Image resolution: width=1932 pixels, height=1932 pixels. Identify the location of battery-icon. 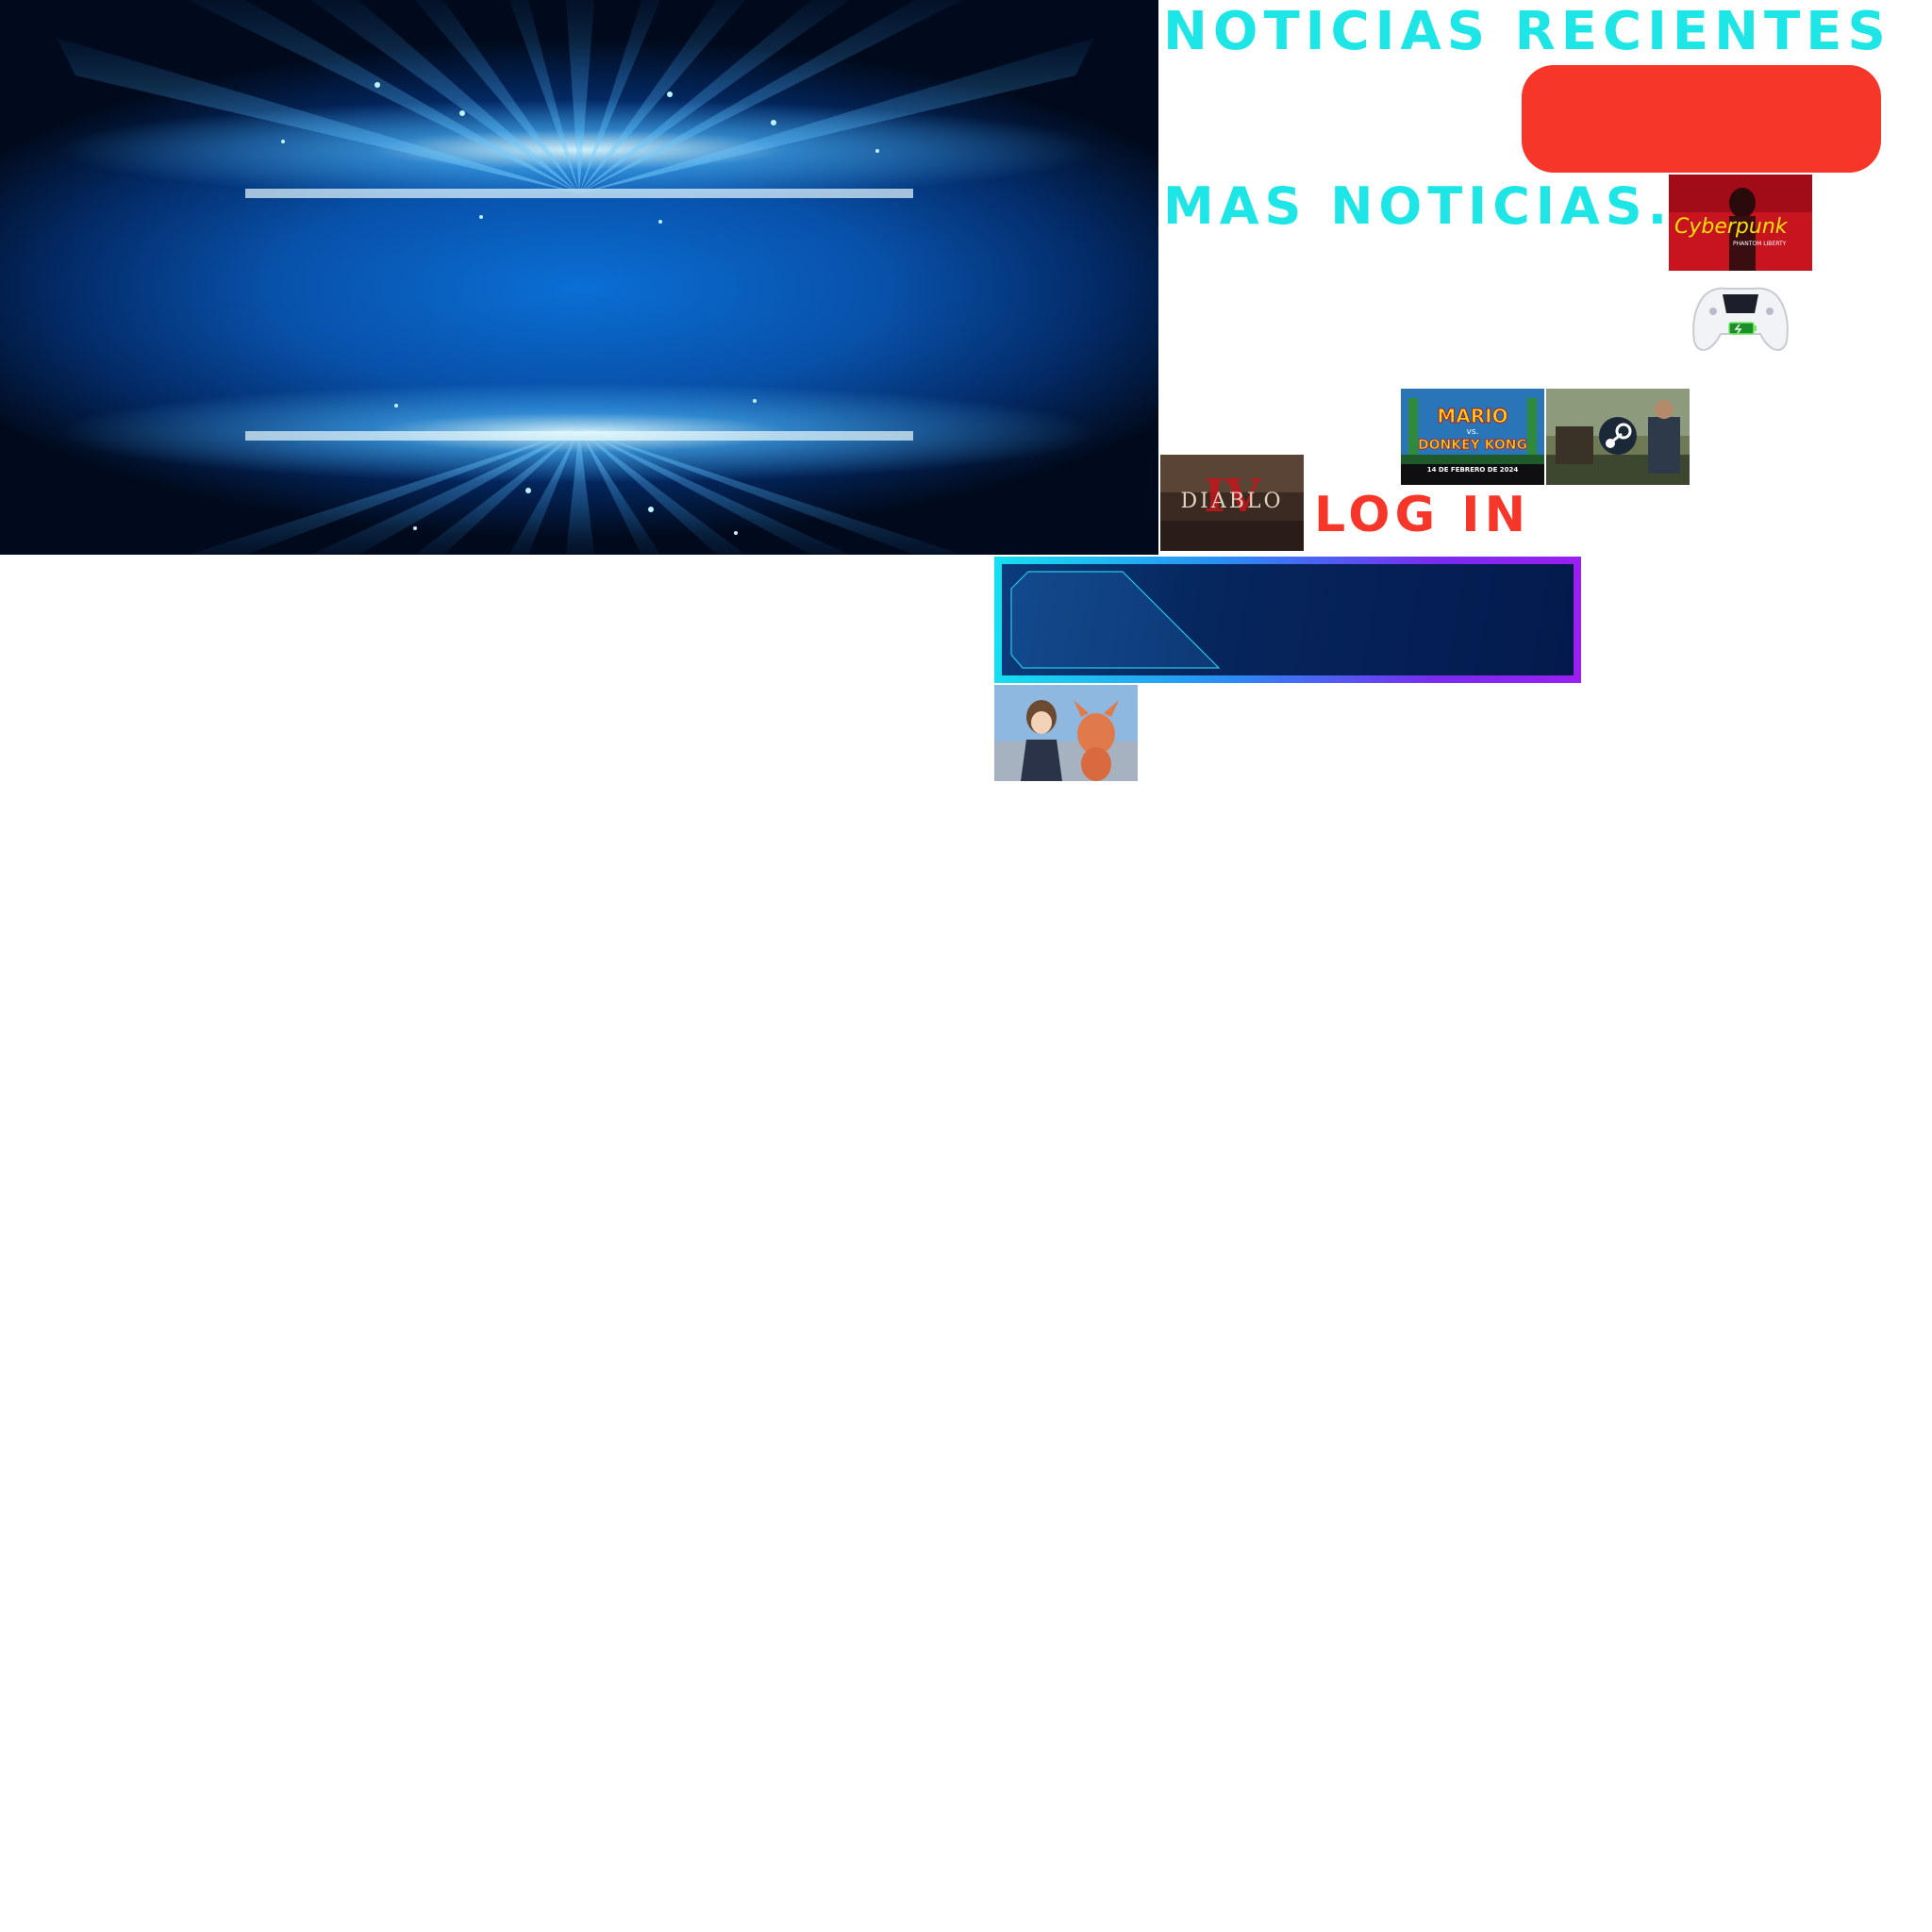
(1741, 328).